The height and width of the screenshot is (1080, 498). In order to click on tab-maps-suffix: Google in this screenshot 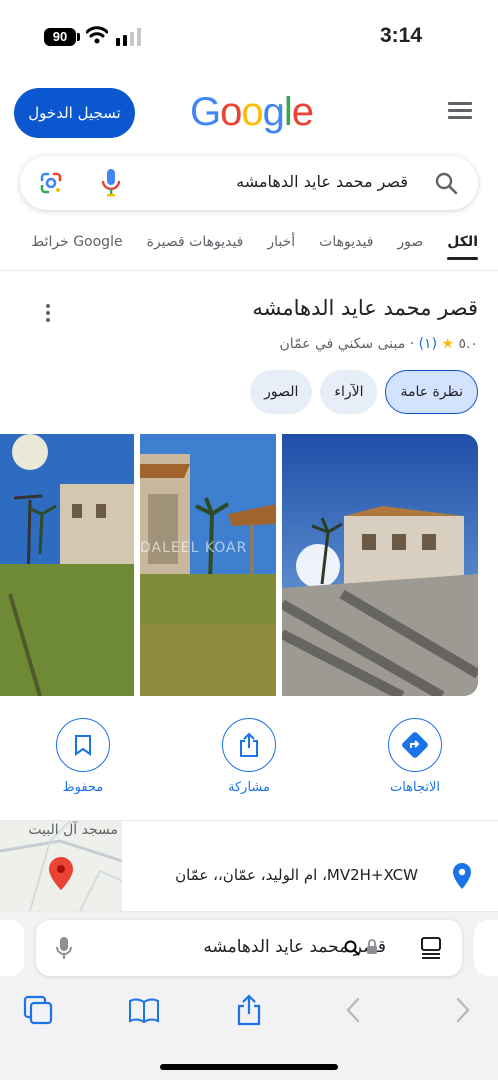, I will do `click(98, 242)`.